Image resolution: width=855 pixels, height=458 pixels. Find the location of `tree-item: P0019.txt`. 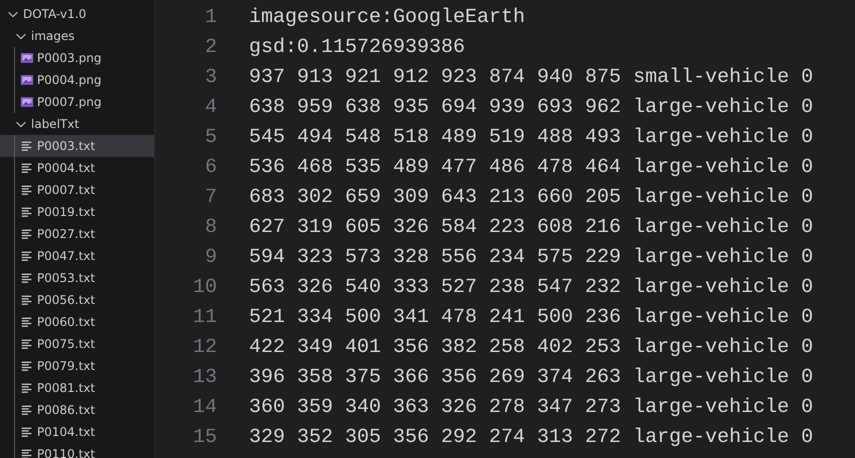

tree-item: P0019.txt is located at coordinates (77, 212).